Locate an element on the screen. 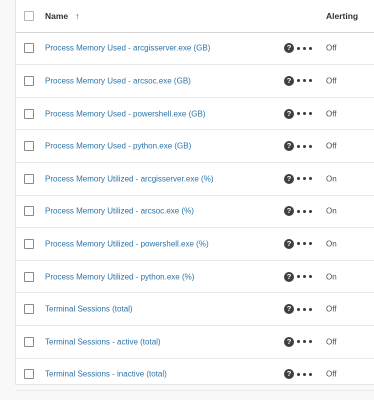  table-header: Name ↑ Alerting is located at coordinates (195, 16).